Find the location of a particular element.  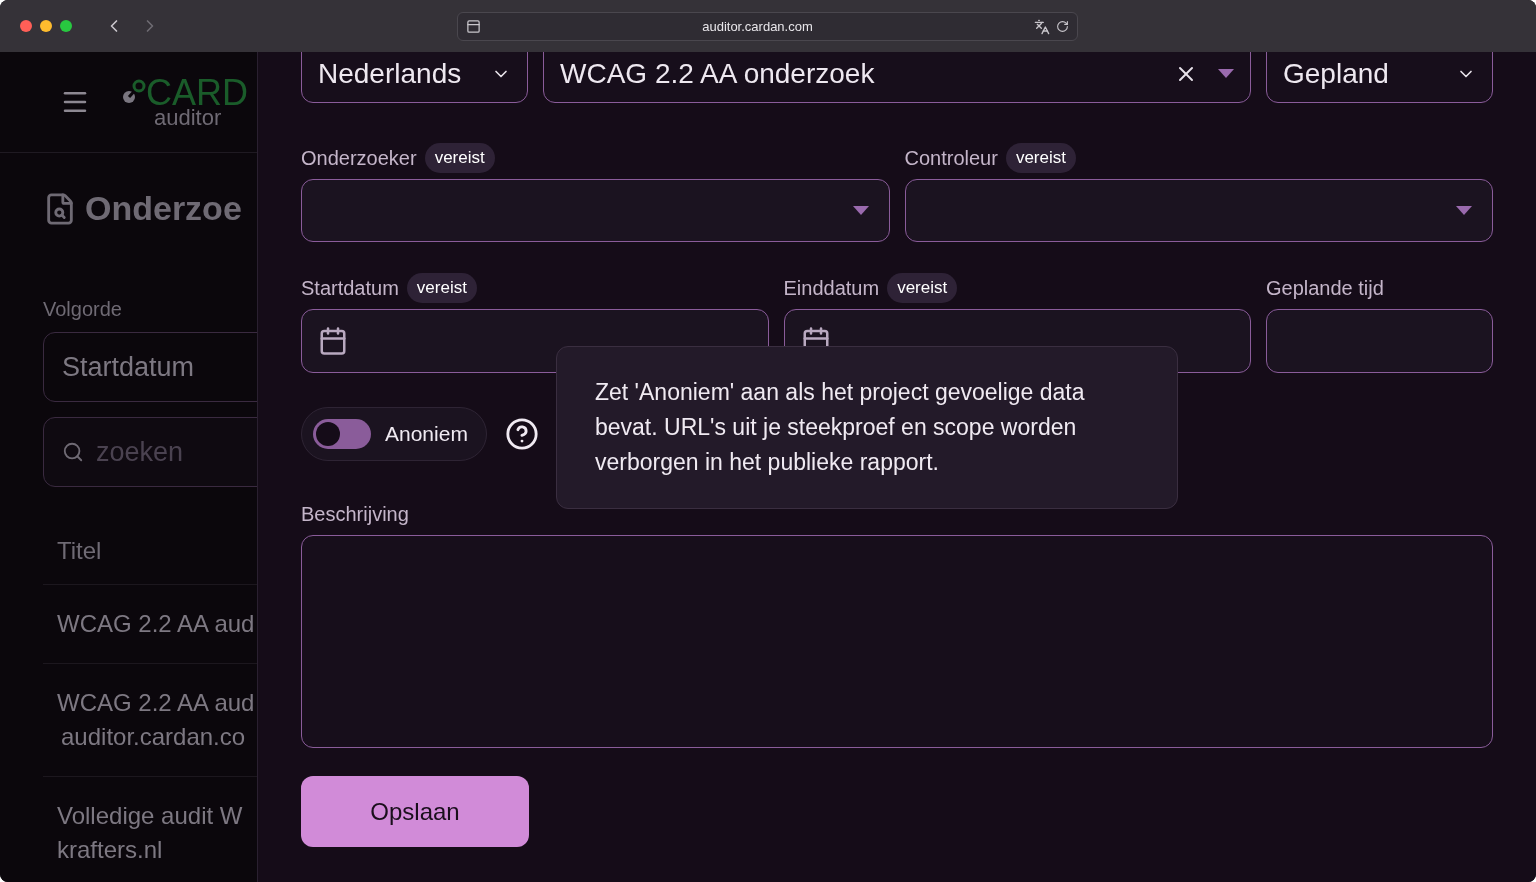

field-label: Startdatum is located at coordinates (350, 288).